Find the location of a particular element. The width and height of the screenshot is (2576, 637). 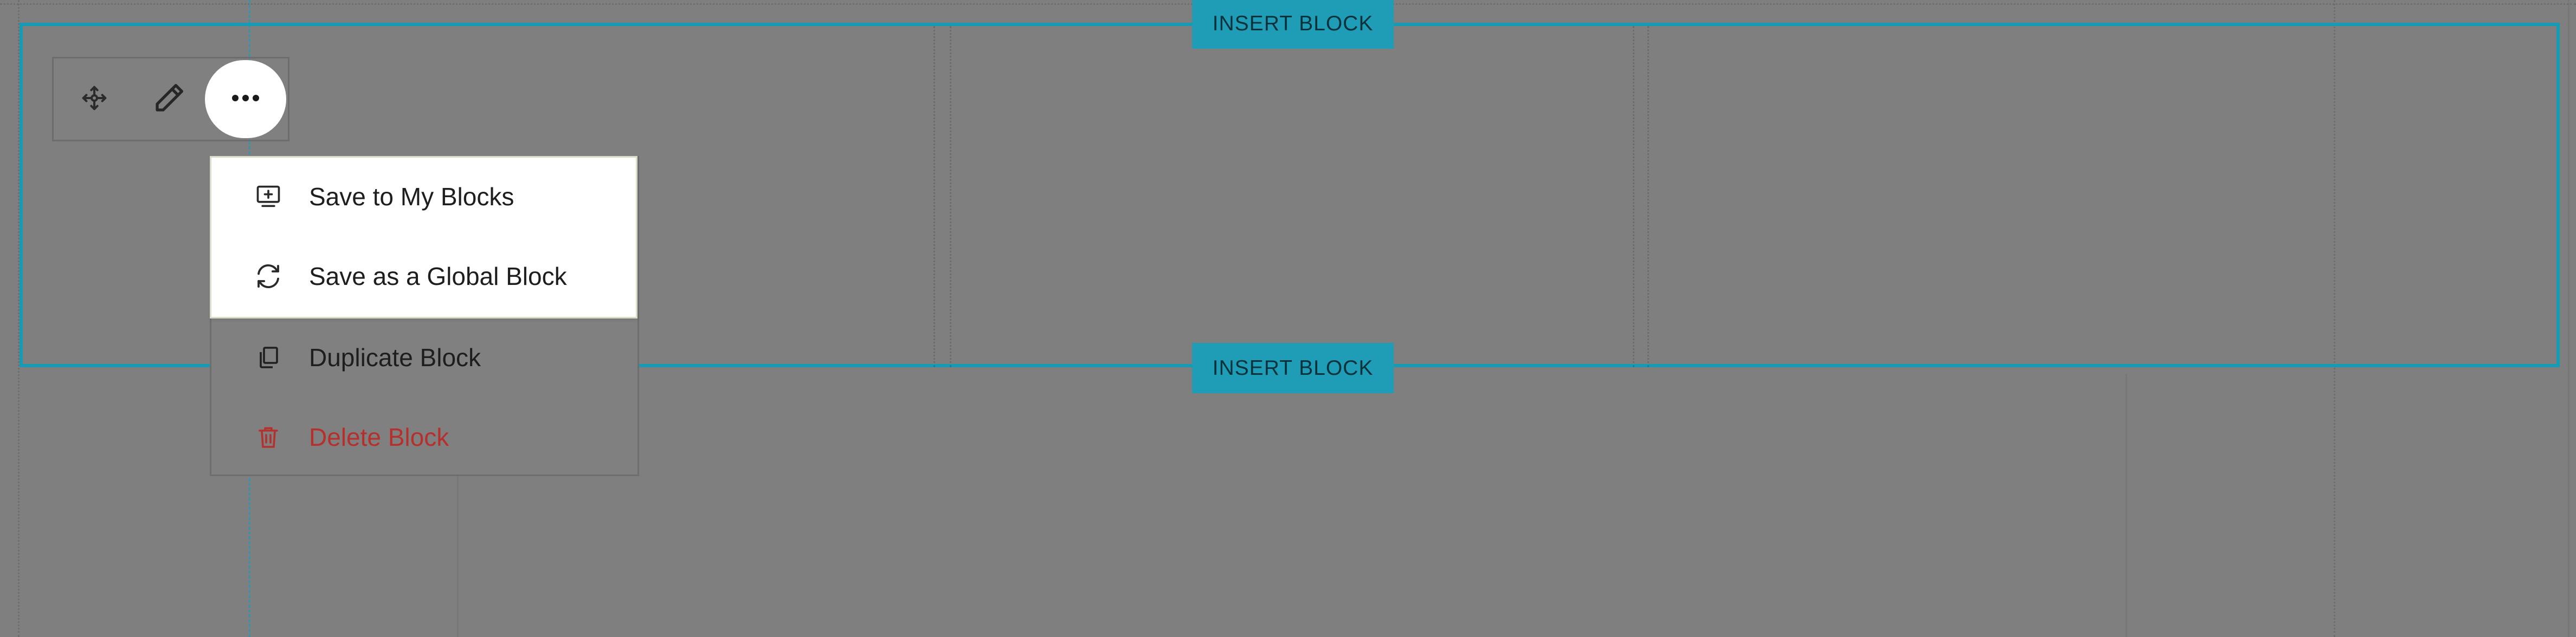

page-guide-right is located at coordinates (2568, 318).